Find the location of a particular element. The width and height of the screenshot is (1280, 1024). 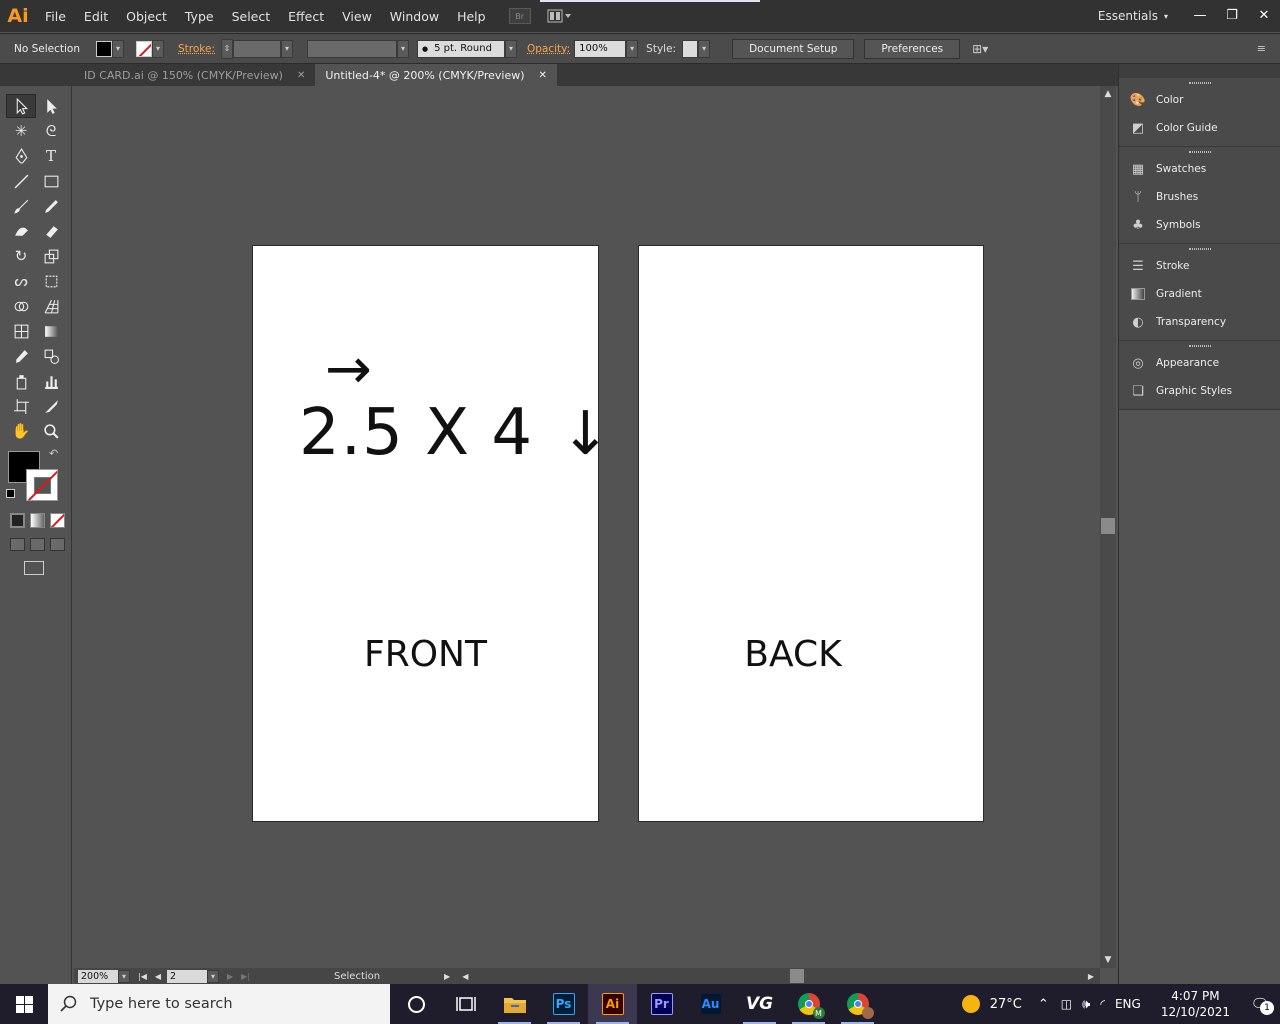

stroke-weight-field is located at coordinates (257, 48).